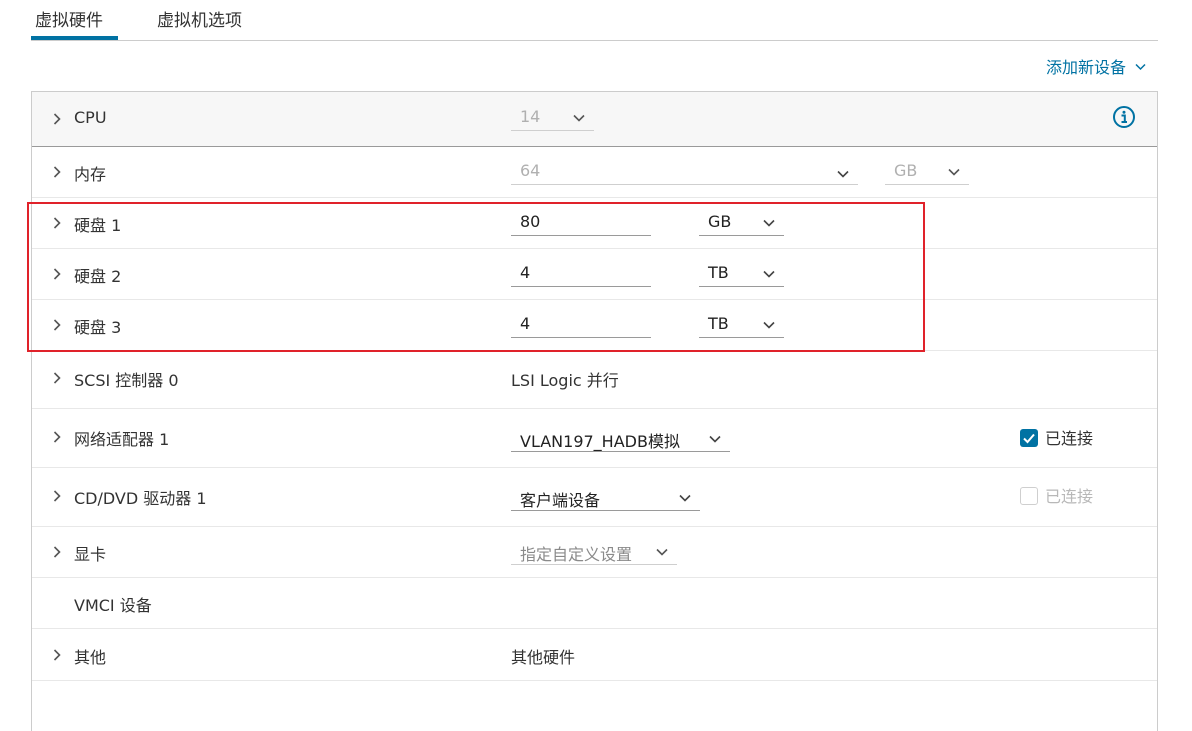  I want to click on hardware-row-cpu: CPU 14, so click(594, 119).